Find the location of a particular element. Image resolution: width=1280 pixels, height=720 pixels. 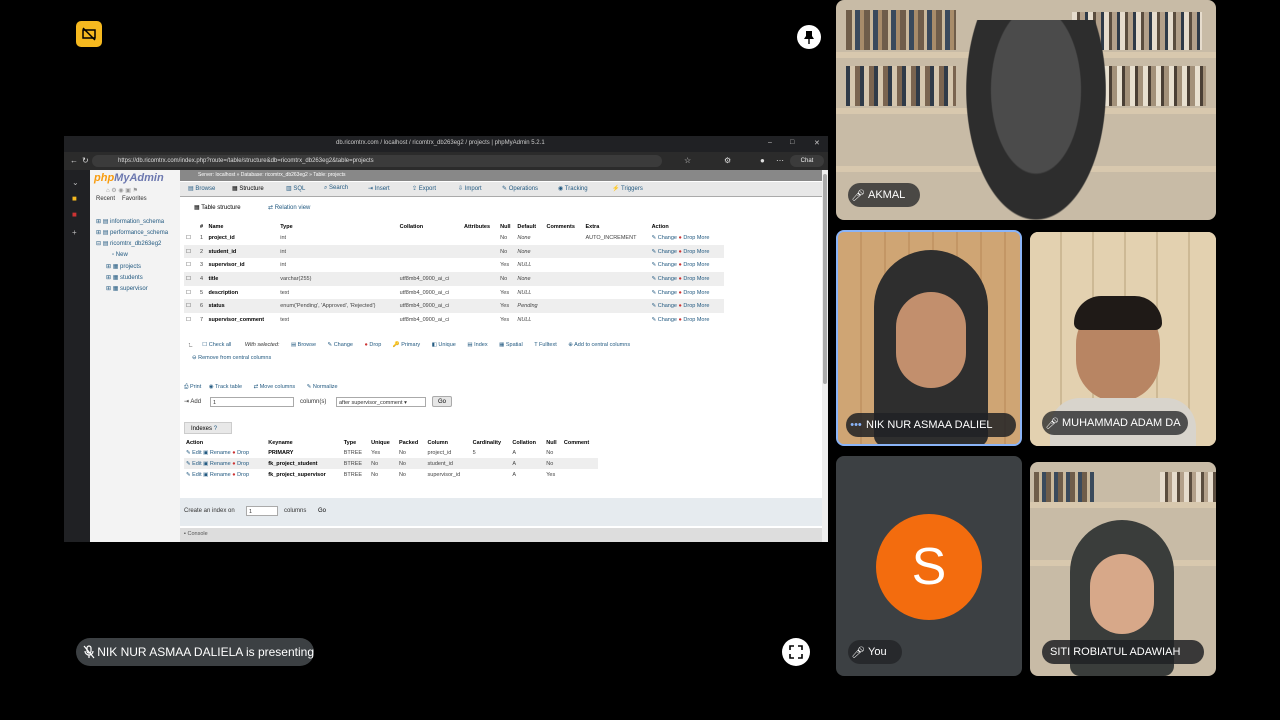

close-icon: ✕ is located at coordinates (817, 143).